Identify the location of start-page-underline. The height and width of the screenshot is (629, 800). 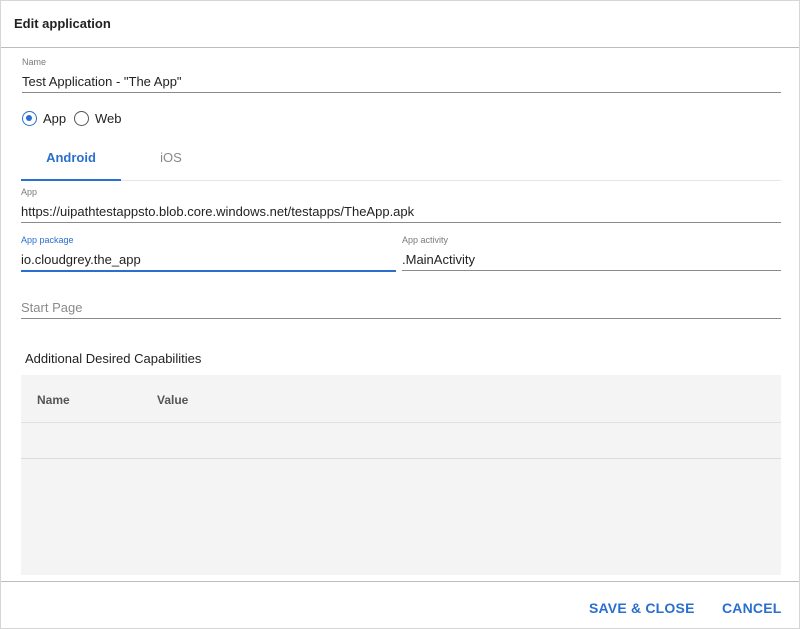
(401, 318).